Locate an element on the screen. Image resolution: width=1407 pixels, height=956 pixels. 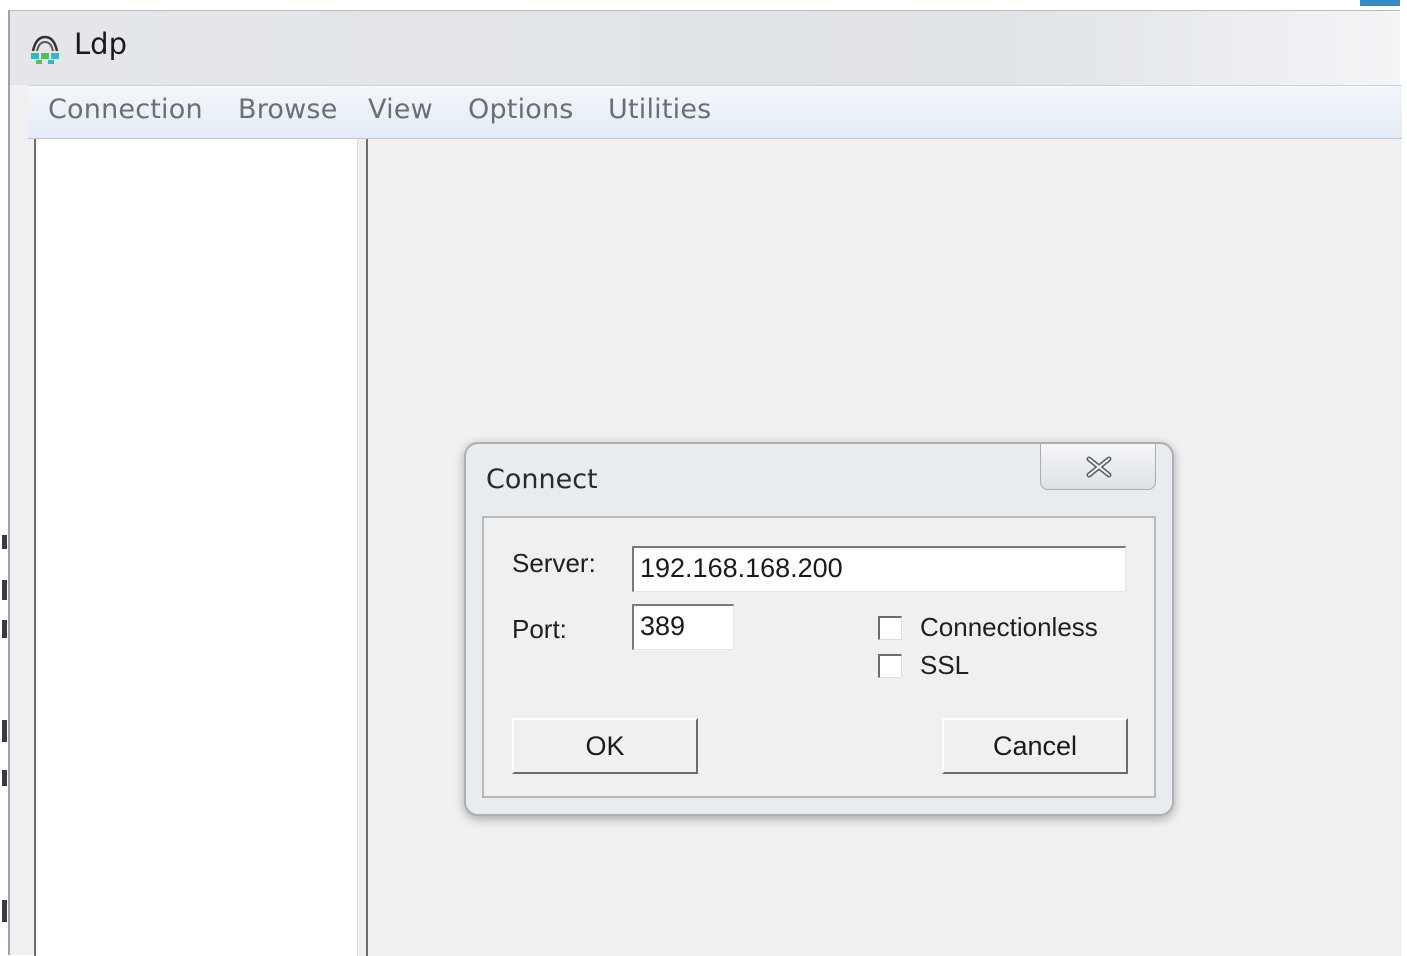
menu-utilities: Utilities is located at coordinates (659, 109).